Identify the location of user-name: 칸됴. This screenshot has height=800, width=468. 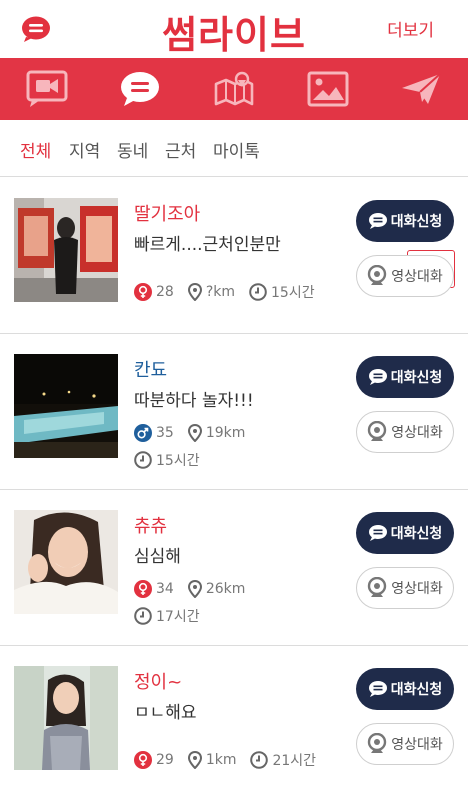
(151, 370).